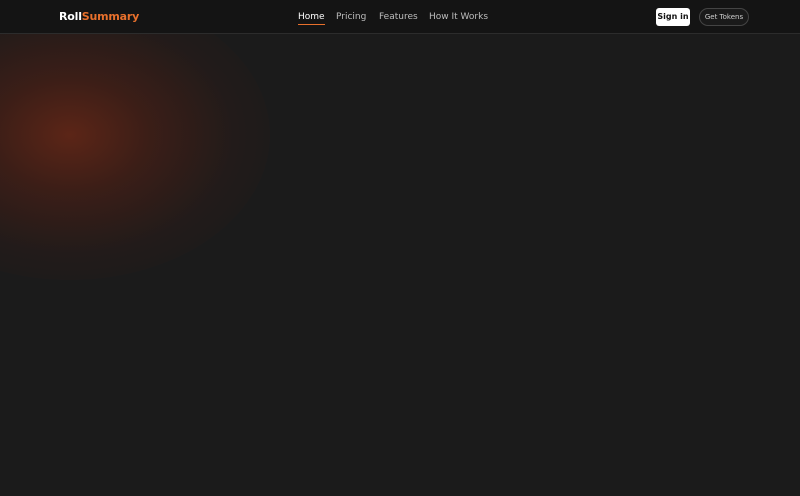 The width and height of the screenshot is (800, 496). What do you see at coordinates (70, 16) in the screenshot?
I see `brand-name-part1: Roll` at bounding box center [70, 16].